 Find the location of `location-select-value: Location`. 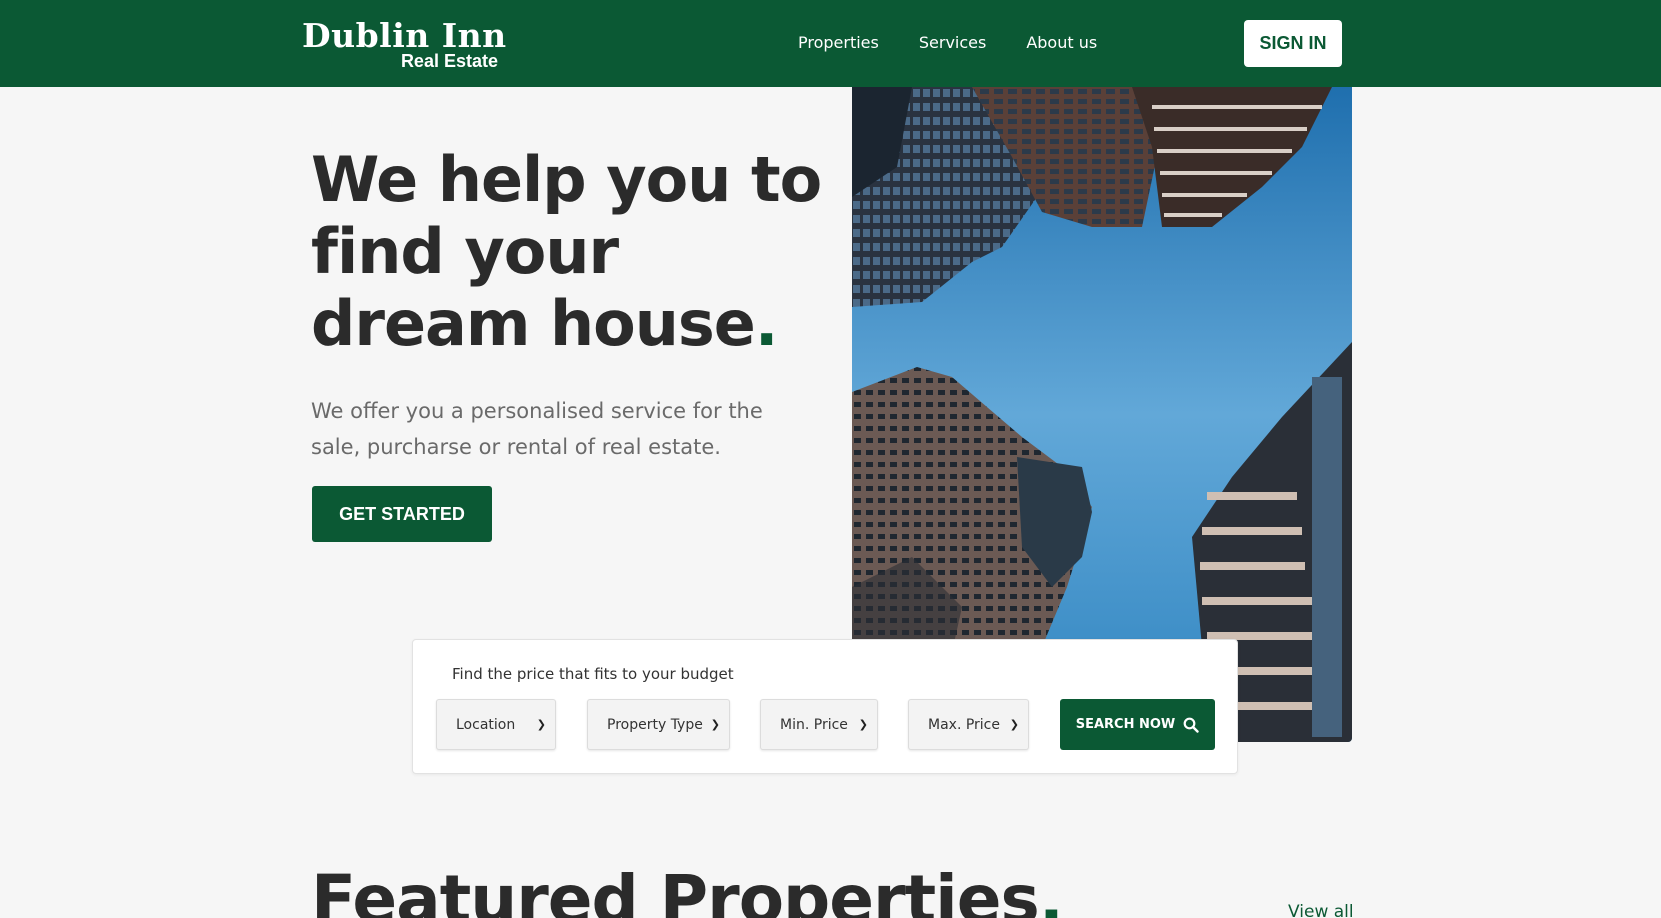

location-select-value: Location is located at coordinates (486, 724).